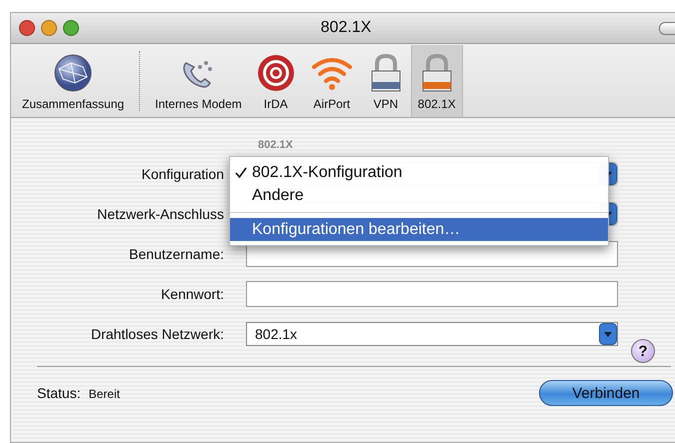 This screenshot has height=443, width=675. I want to click on input-field, so click(432, 294).